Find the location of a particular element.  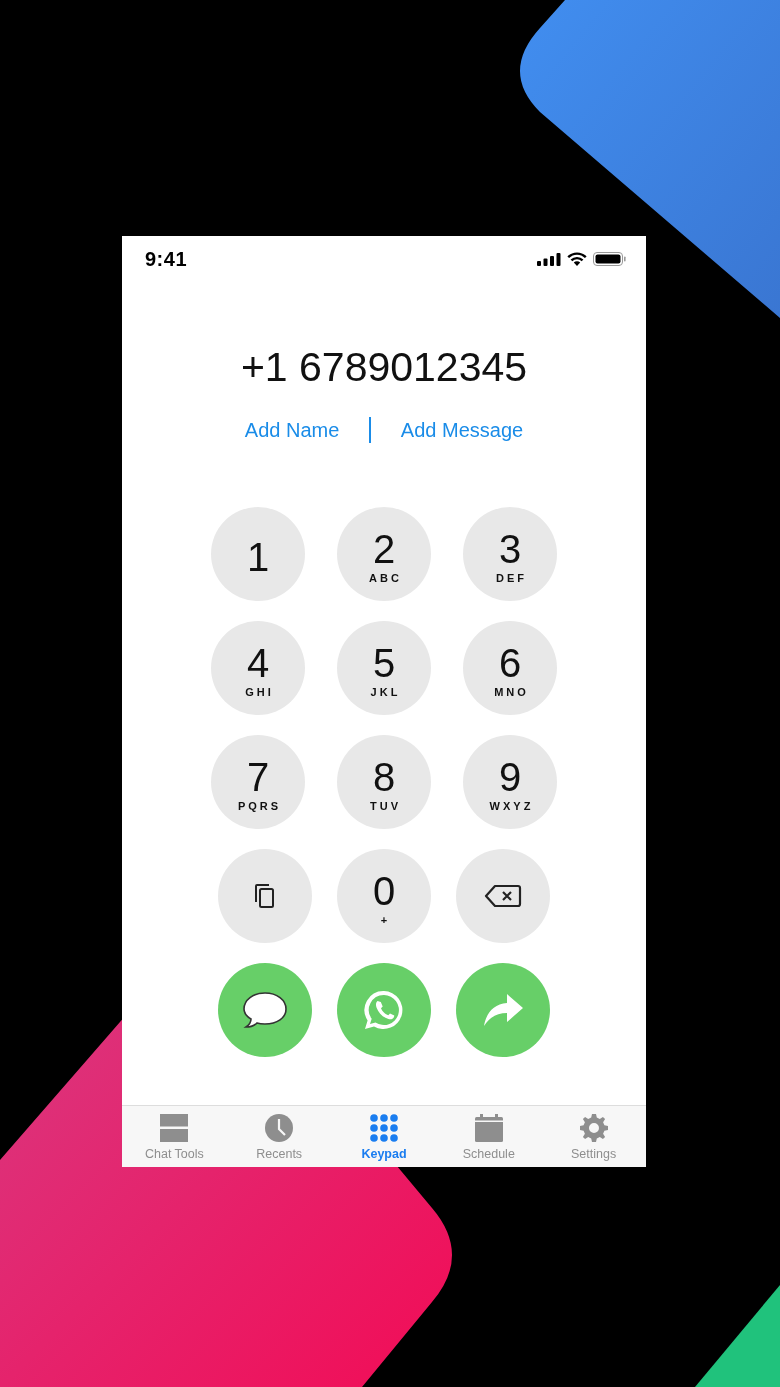

copy-icon is located at coordinates (265, 896).